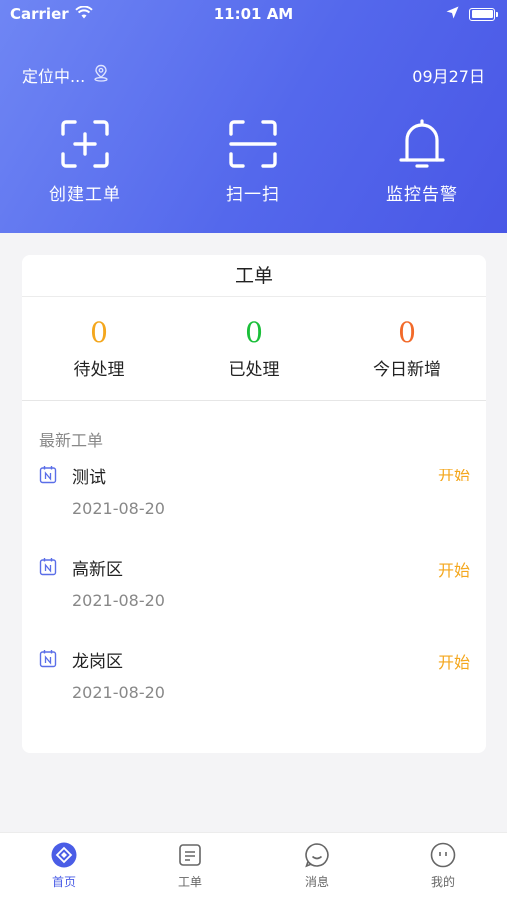 Image resolution: width=507 pixels, height=900 pixels. I want to click on tab-profile-label: 我的, so click(442, 882).